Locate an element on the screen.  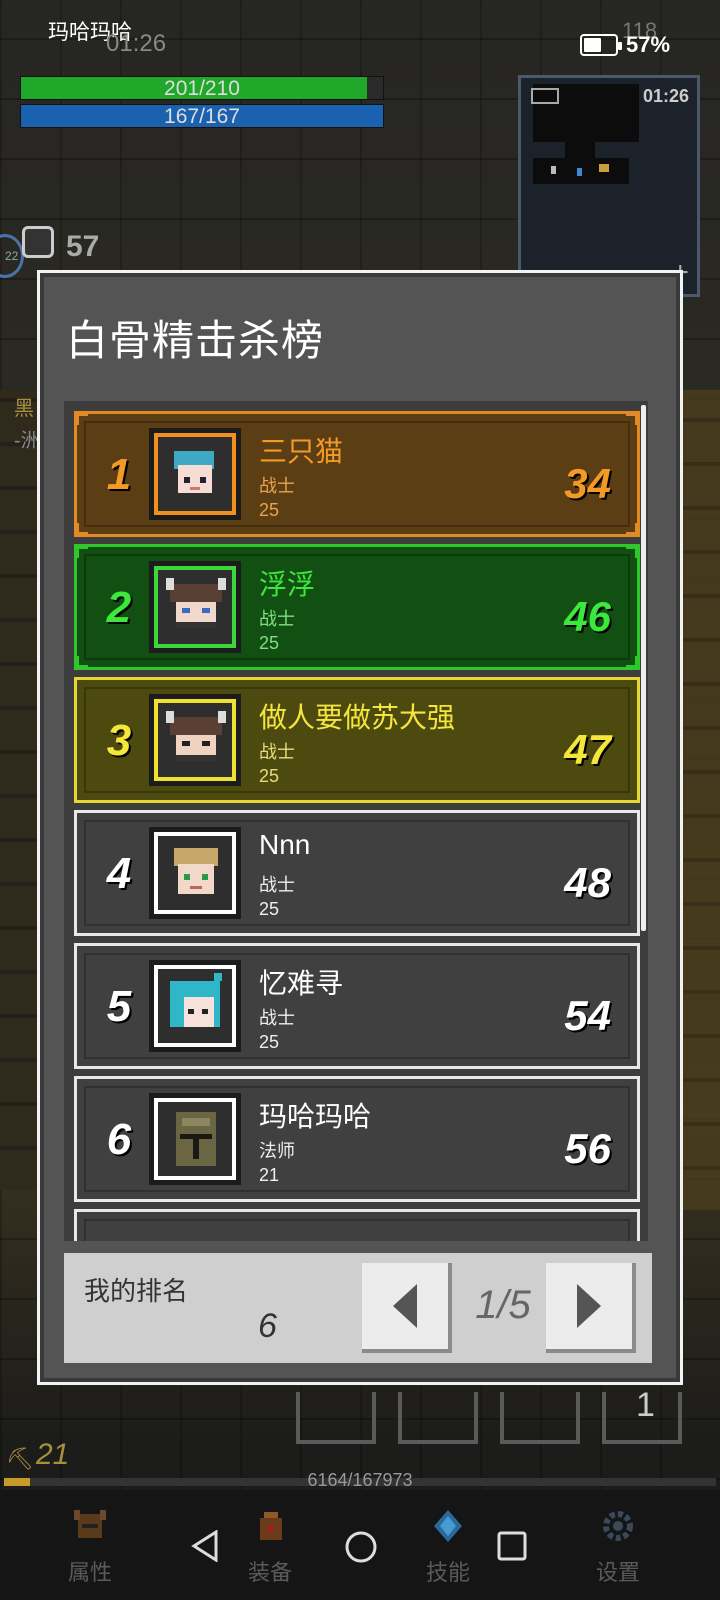
leaderboard-row: 6 玛哈玛哈 法师 21 56 is located at coordinates (357, 1139).